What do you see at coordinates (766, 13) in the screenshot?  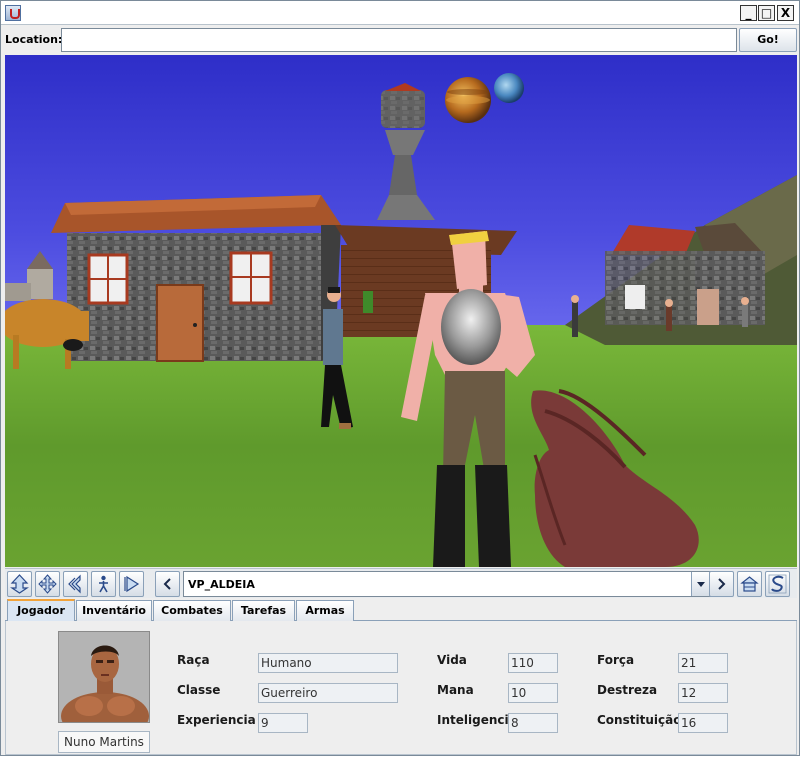 I see `maximize-button: □` at bounding box center [766, 13].